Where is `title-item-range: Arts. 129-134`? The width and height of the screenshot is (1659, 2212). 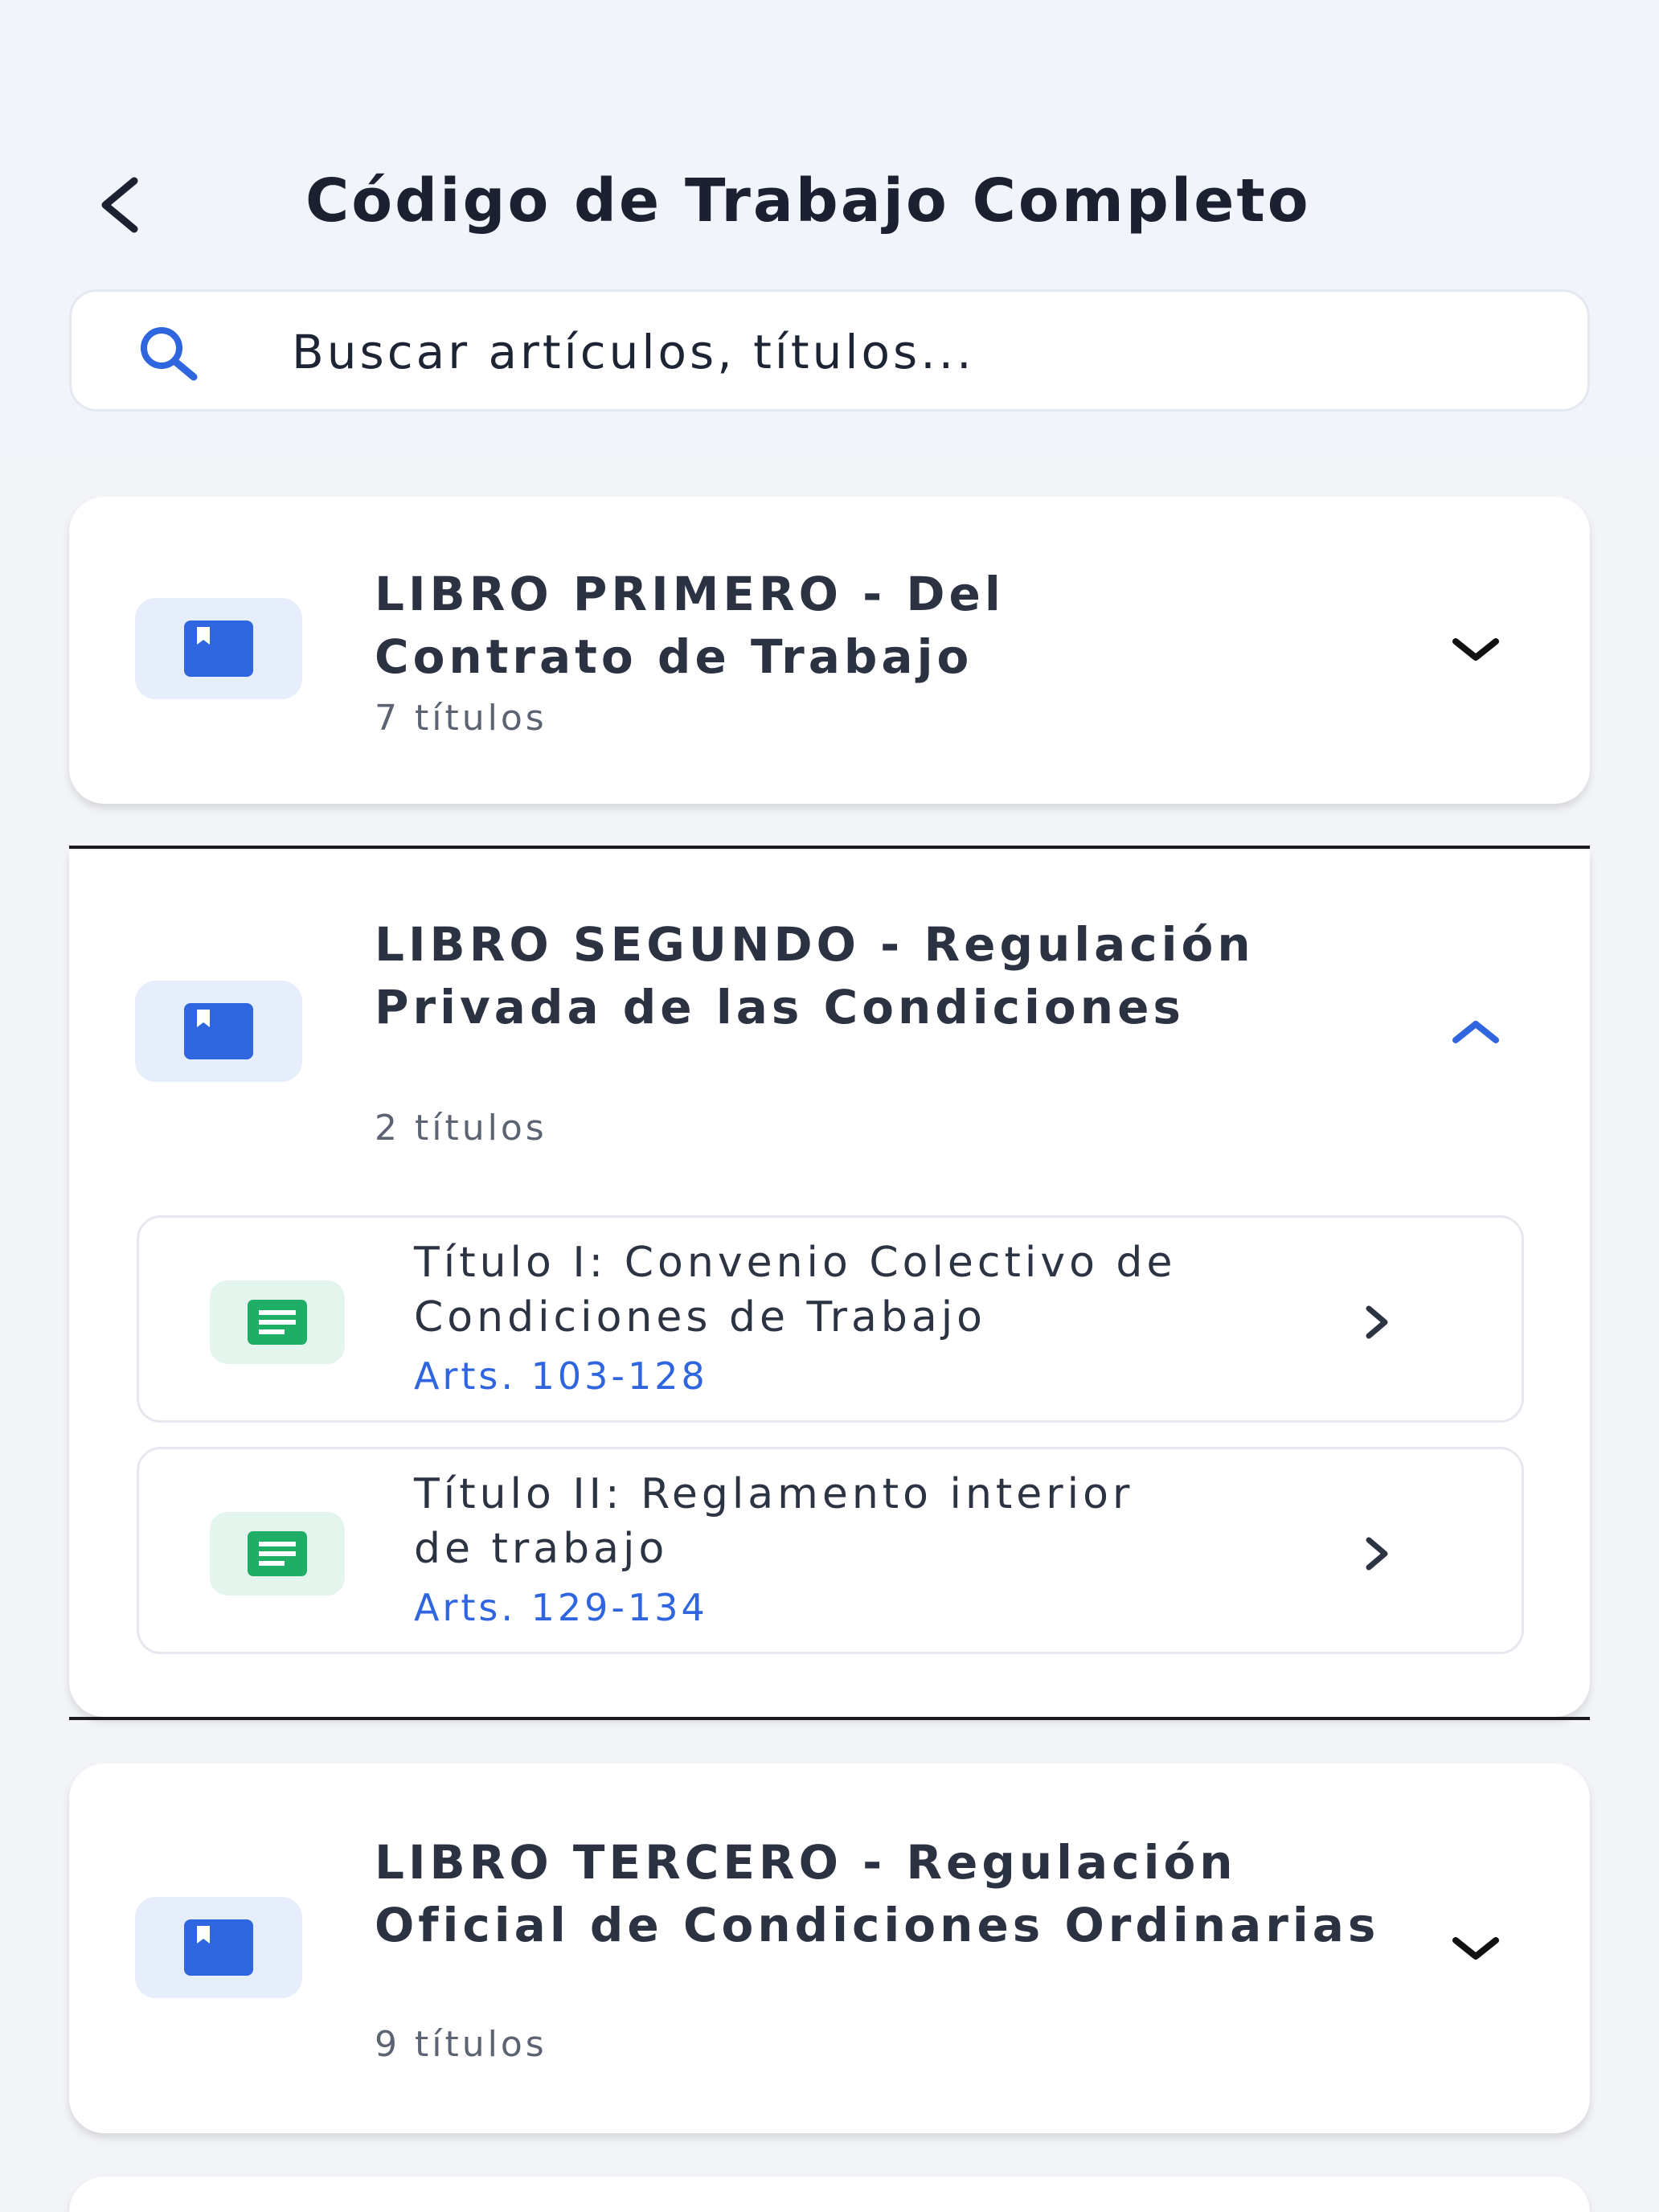
title-item-range: Arts. 129-134 is located at coordinates (561, 1607).